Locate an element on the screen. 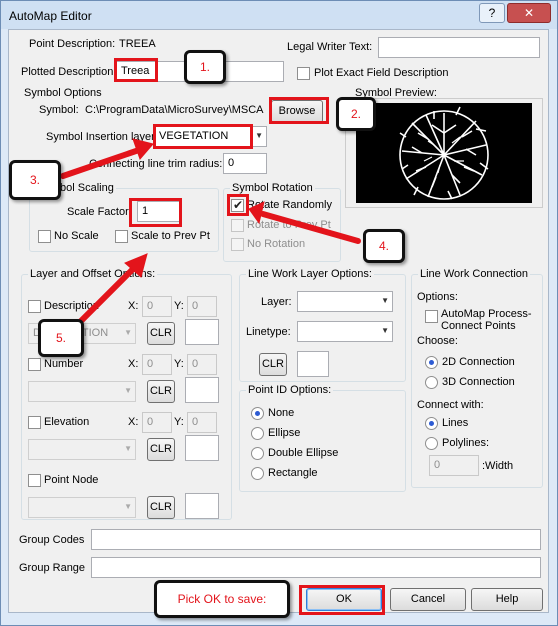  highlight-browse is located at coordinates (299, 110).